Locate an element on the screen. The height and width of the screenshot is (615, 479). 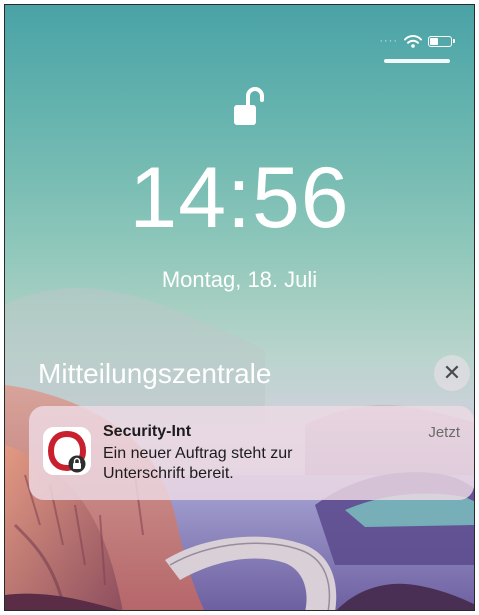
battery-level is located at coordinates (434, 41).